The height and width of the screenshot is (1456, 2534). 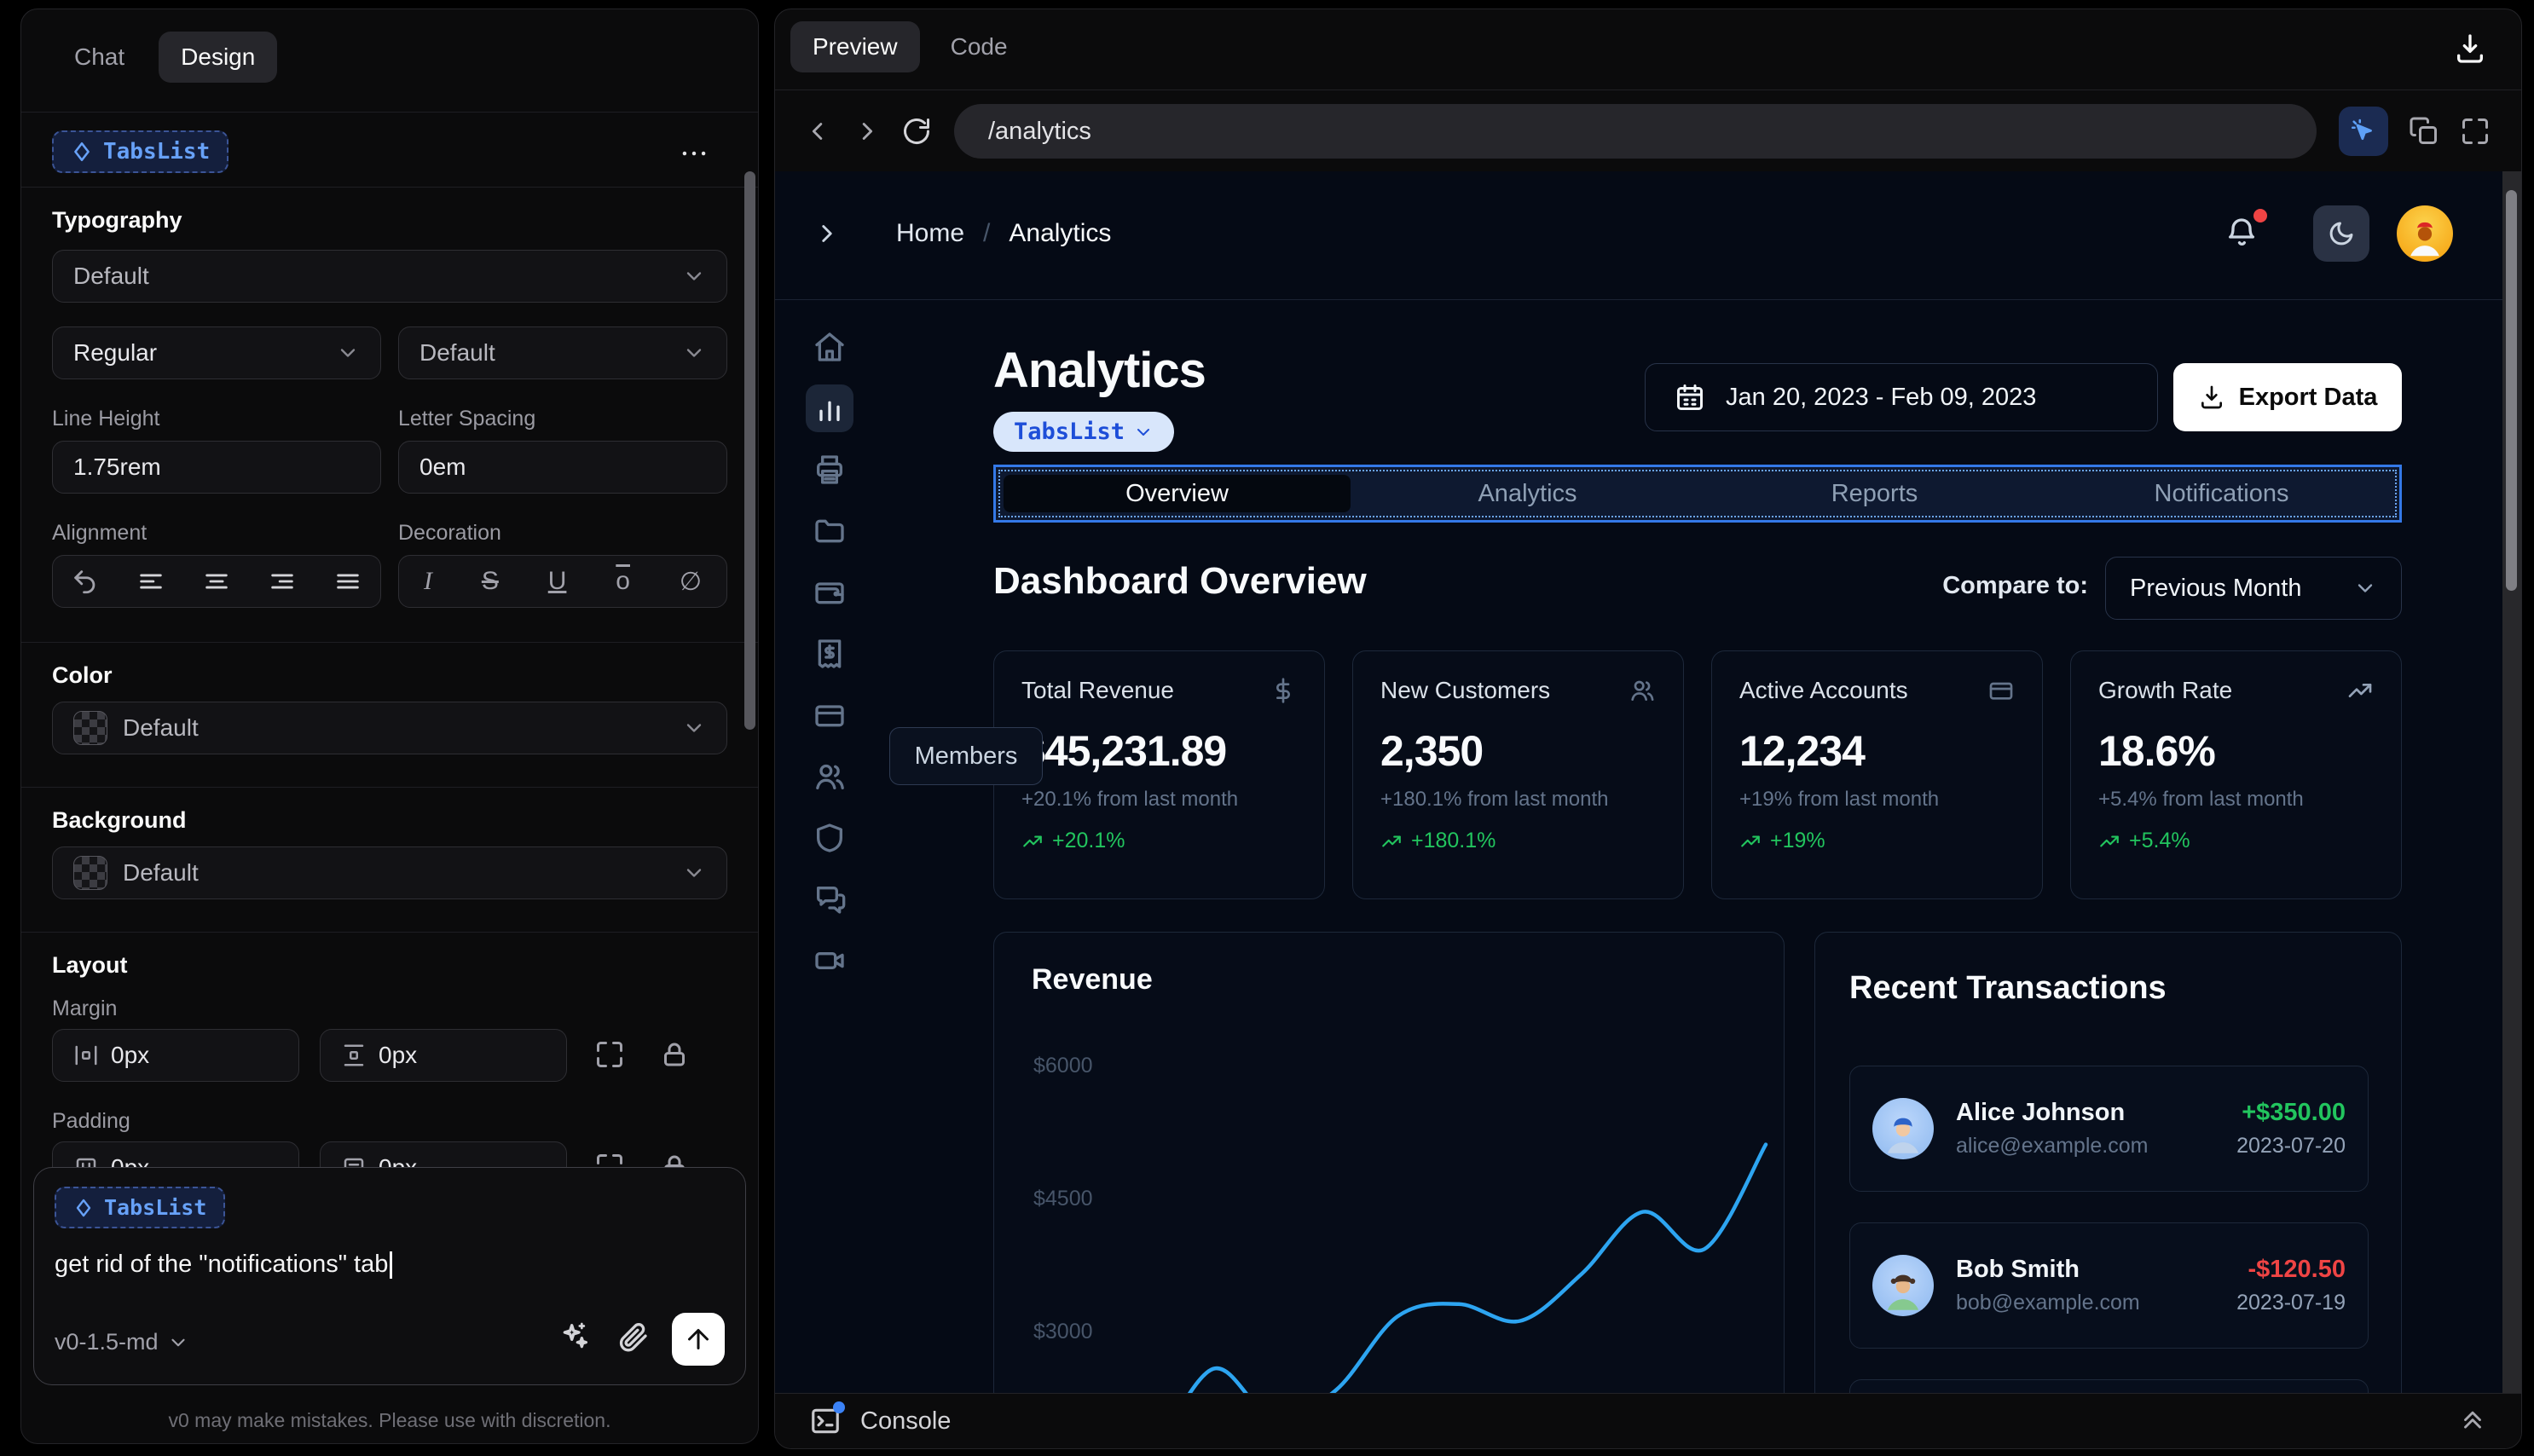 I want to click on margin-lock-button, so click(x=674, y=1054).